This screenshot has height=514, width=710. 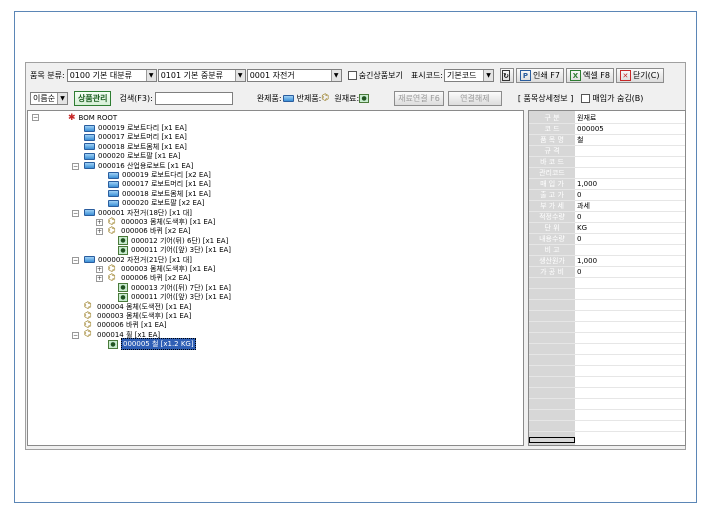 I want to click on legend-raw-label: 원재료:, so click(x=347, y=98).